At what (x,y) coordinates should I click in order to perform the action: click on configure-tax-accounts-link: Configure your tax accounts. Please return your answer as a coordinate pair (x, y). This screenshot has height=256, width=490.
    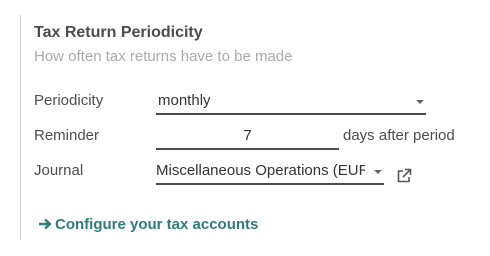
    Looking at the image, I should click on (148, 224).